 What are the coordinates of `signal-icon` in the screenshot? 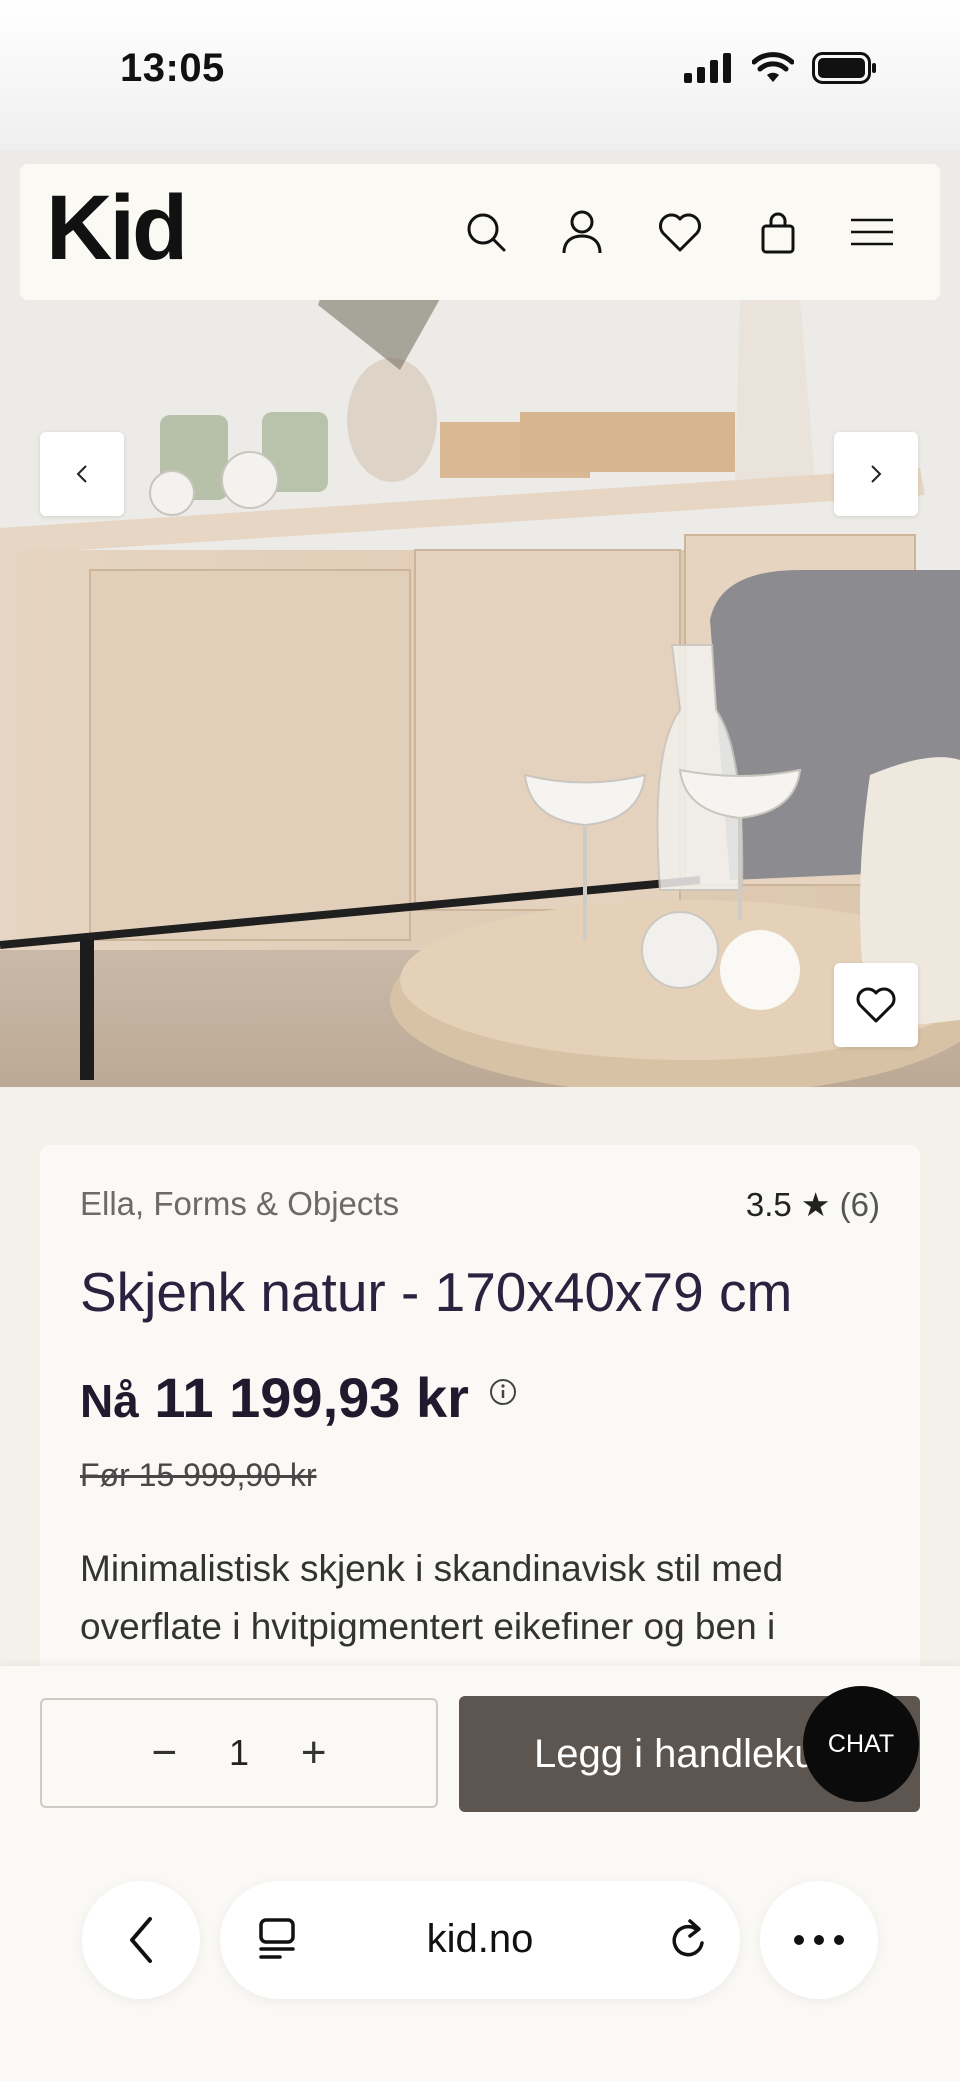 It's located at (707, 68).